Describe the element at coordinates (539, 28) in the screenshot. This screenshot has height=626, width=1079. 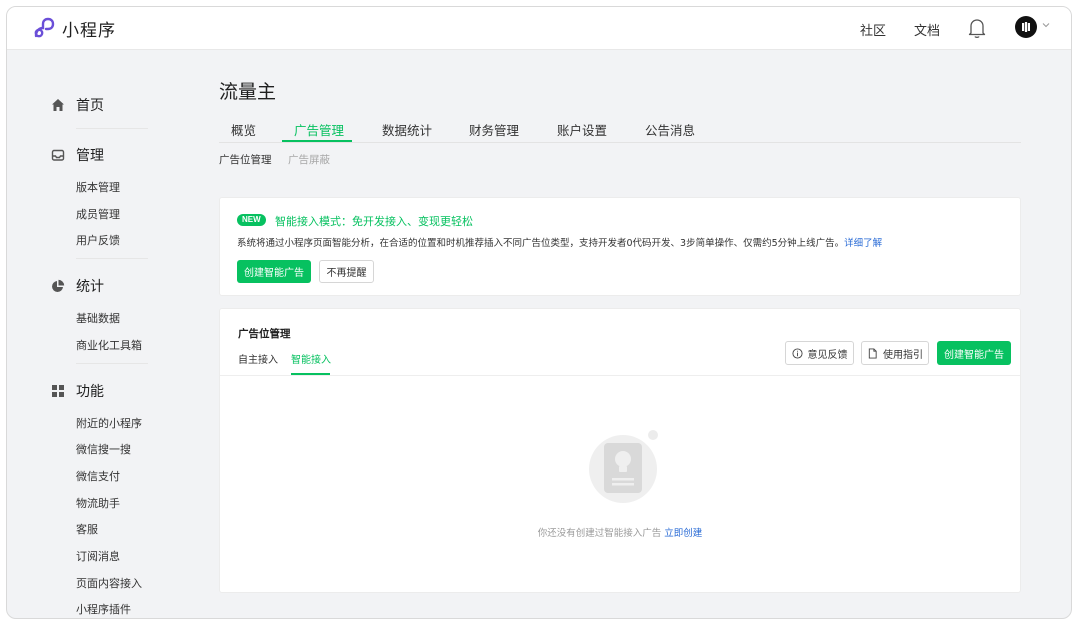
I see `top-bar: 小程序 社区 文档` at that location.